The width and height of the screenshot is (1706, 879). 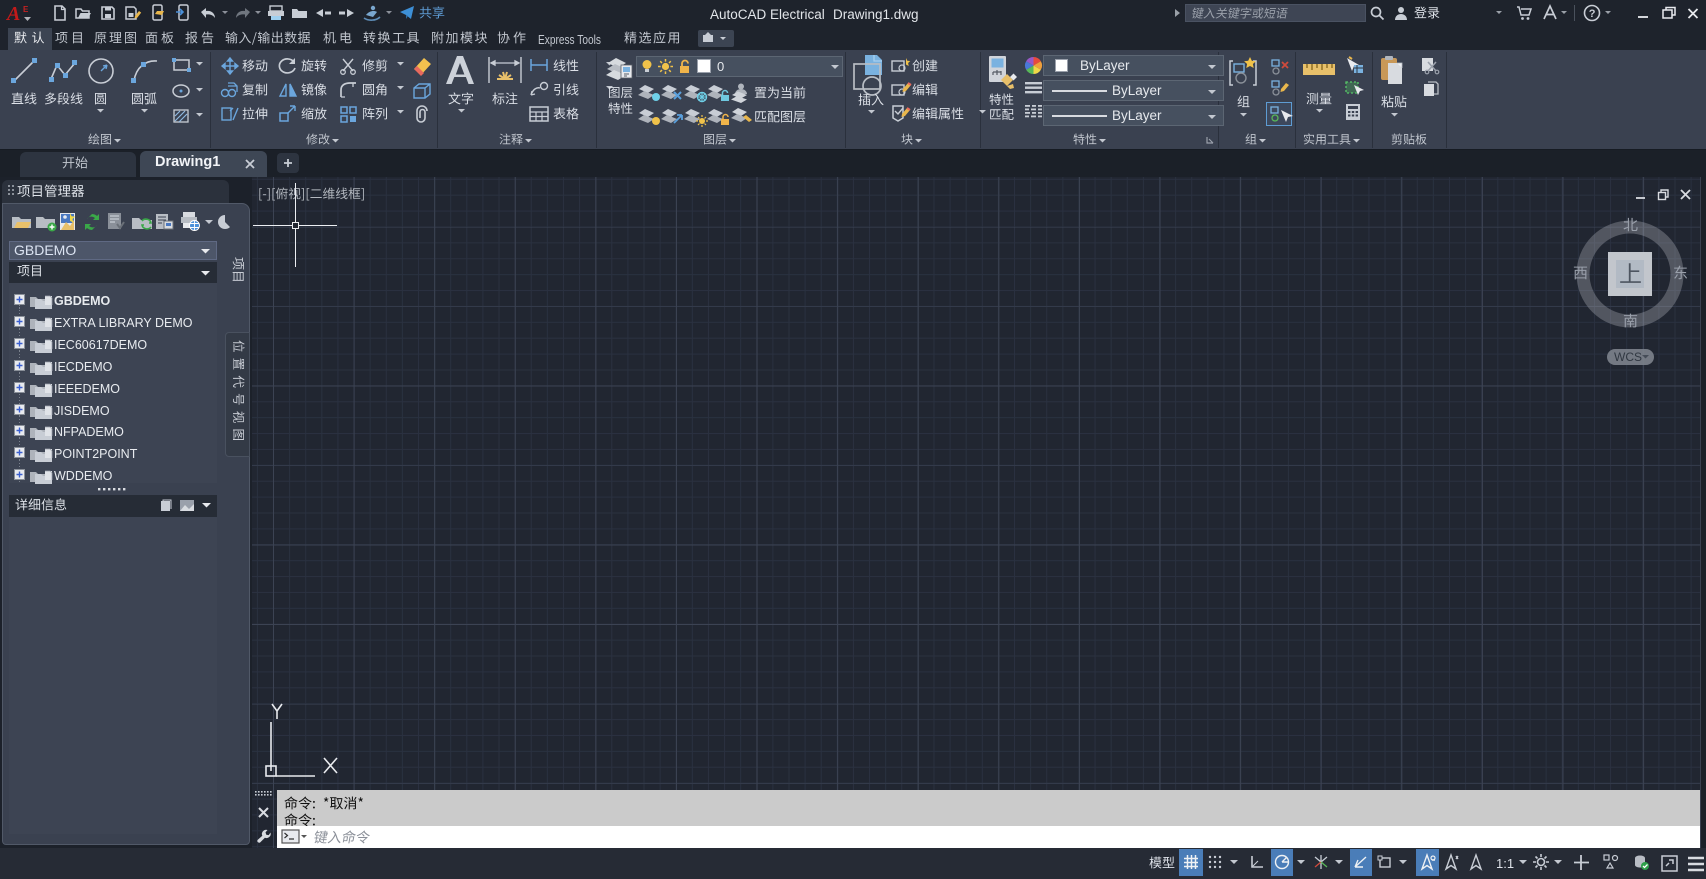 What do you see at coordinates (26, 9) in the screenshot?
I see `svg-text: E` at bounding box center [26, 9].